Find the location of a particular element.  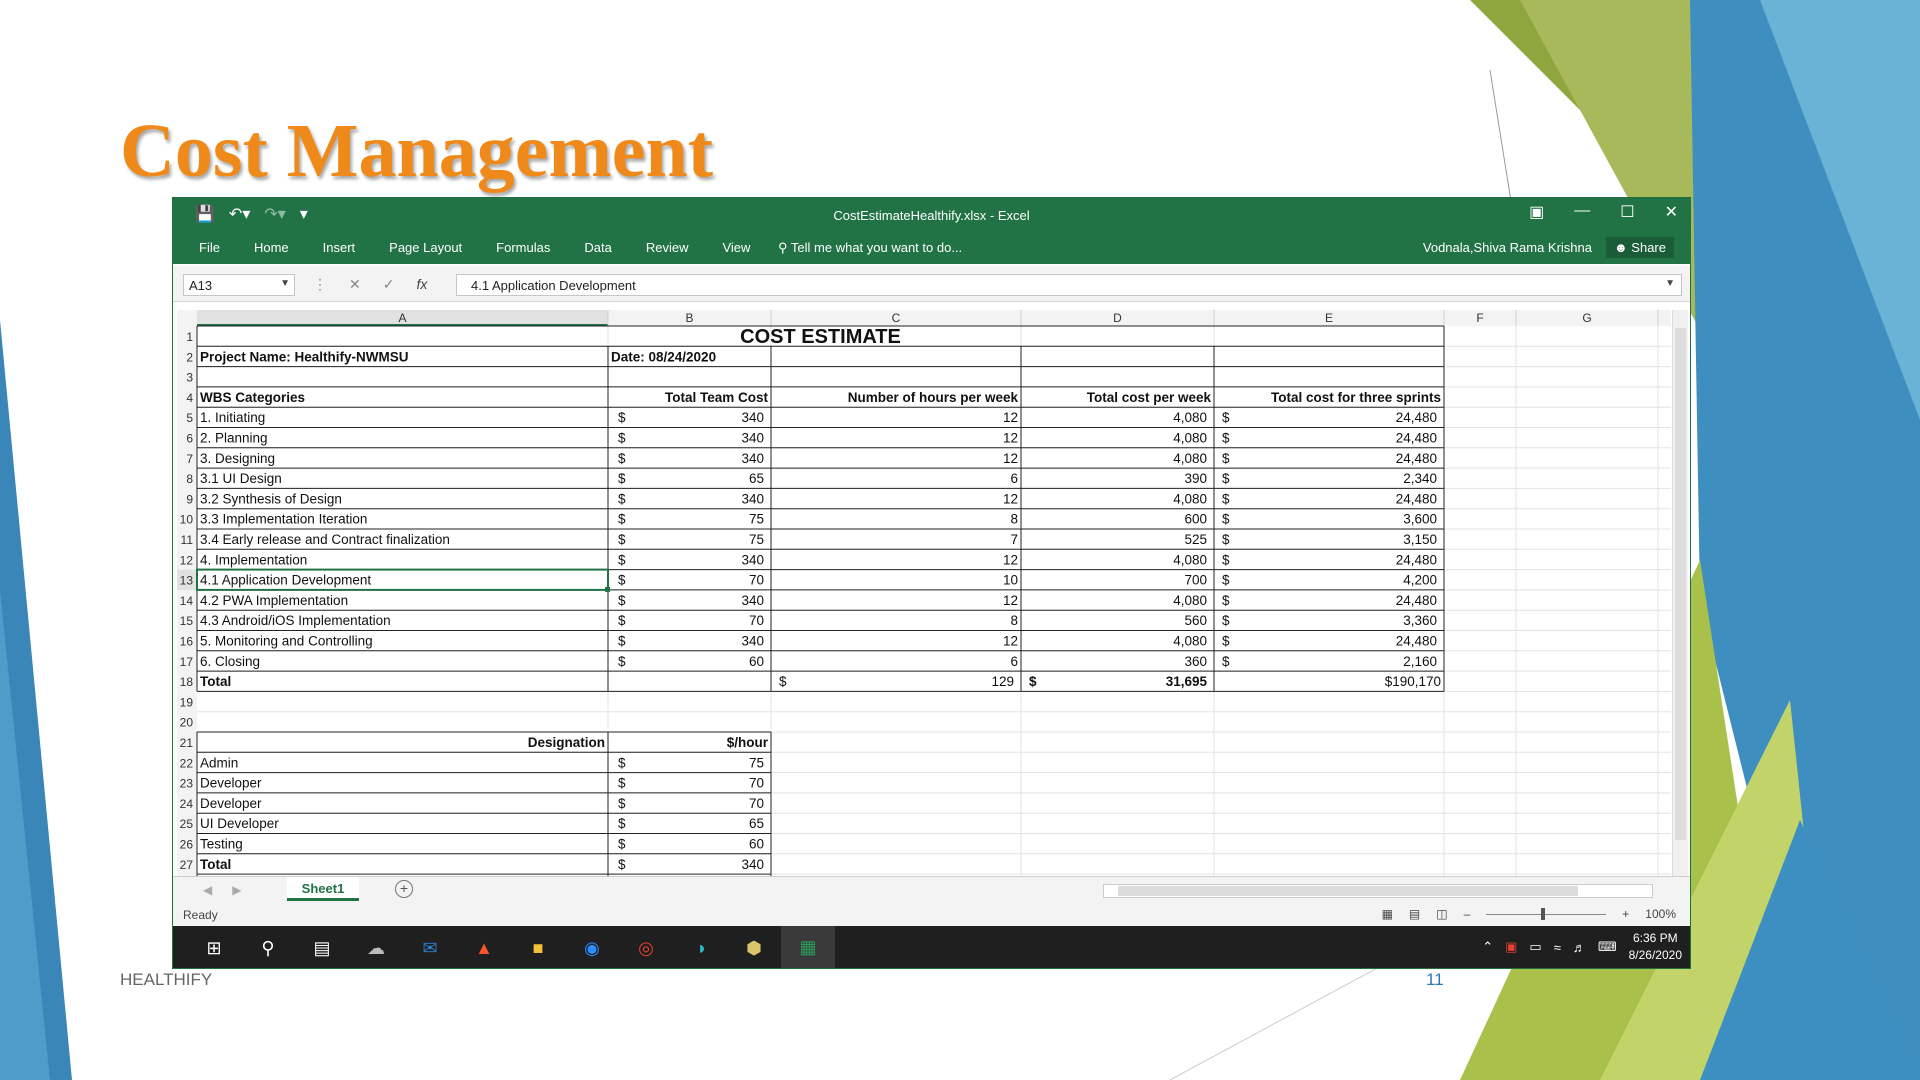

sheet-tab: Sheet1 is located at coordinates (323, 889).